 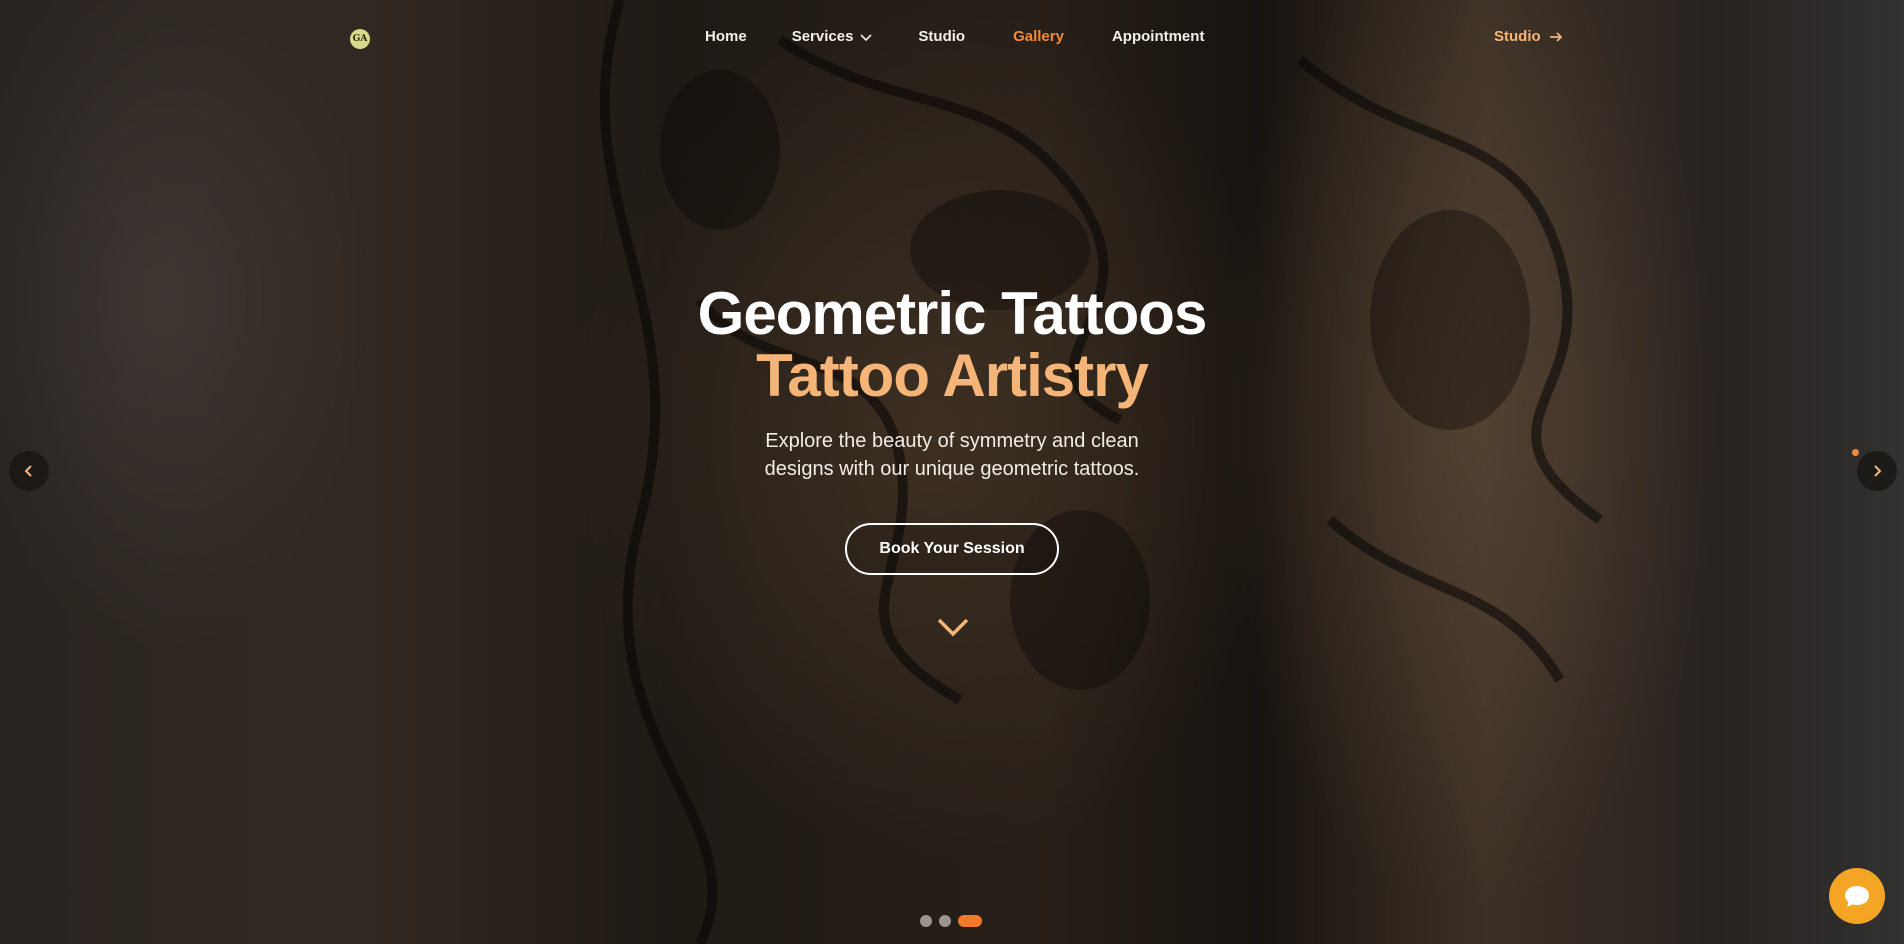 What do you see at coordinates (822, 36) in the screenshot?
I see `nav-item-label: Services` at bounding box center [822, 36].